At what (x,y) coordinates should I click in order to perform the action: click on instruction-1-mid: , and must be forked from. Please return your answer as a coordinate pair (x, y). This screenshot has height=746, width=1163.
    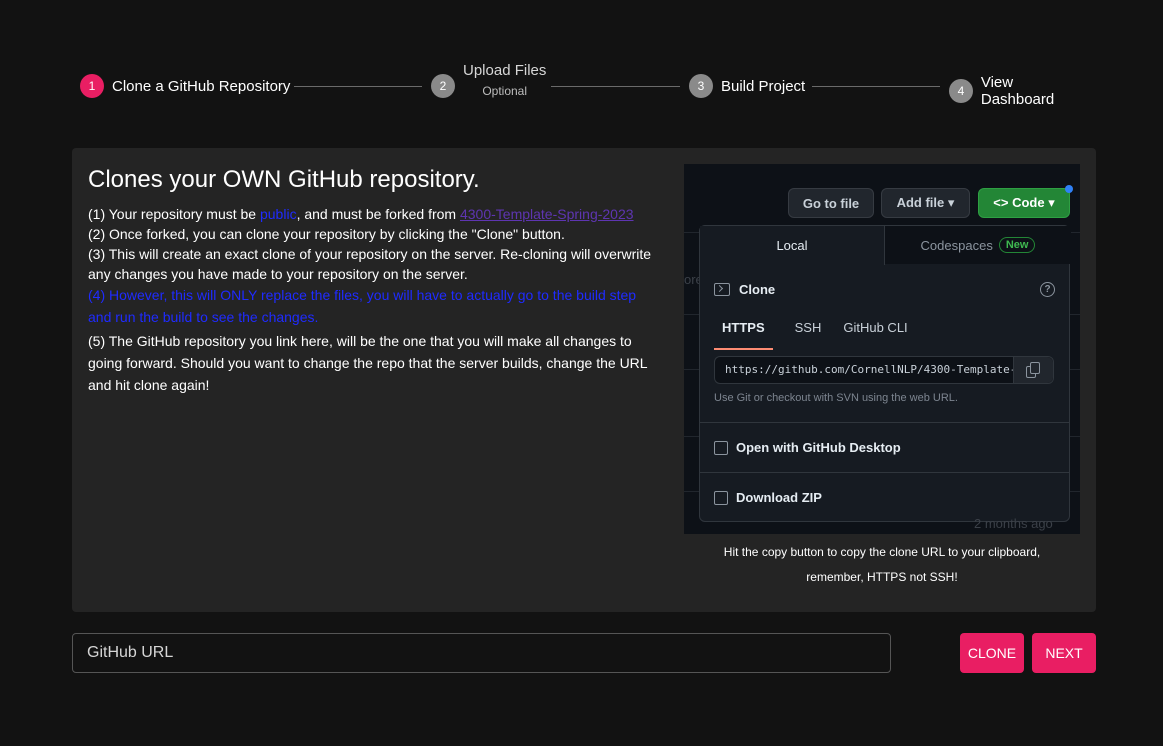
    Looking at the image, I should click on (378, 214).